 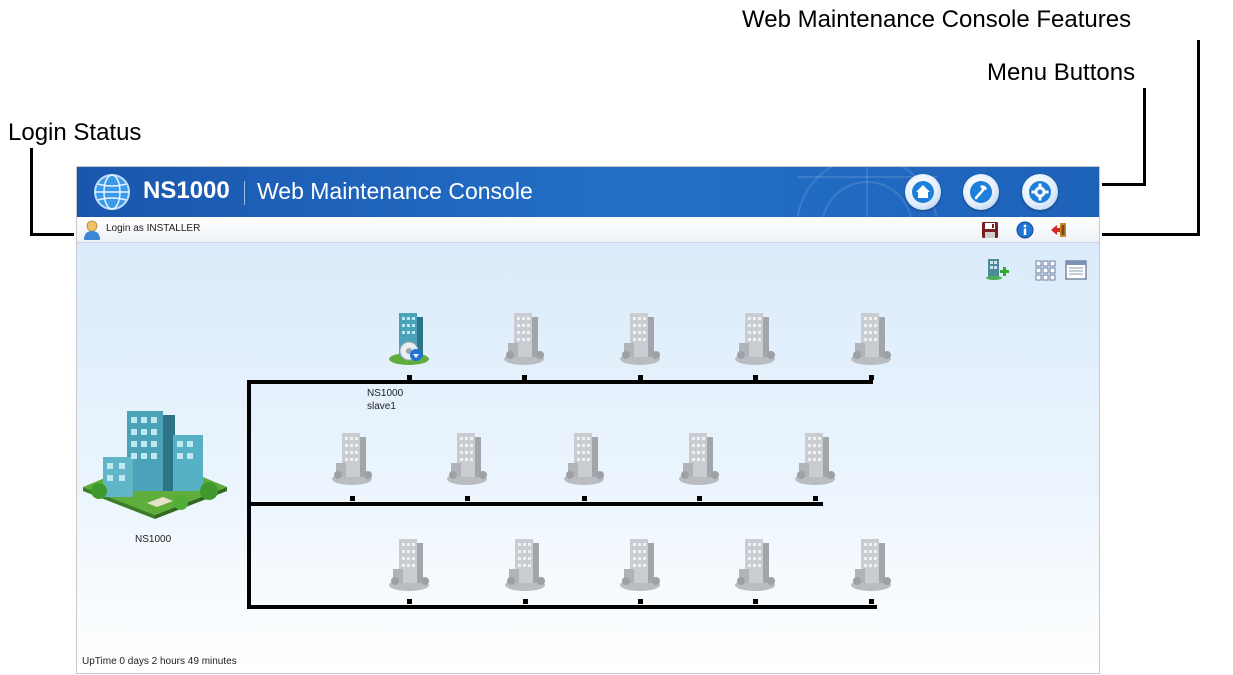 What do you see at coordinates (92, 230) in the screenshot?
I see `user-icon` at bounding box center [92, 230].